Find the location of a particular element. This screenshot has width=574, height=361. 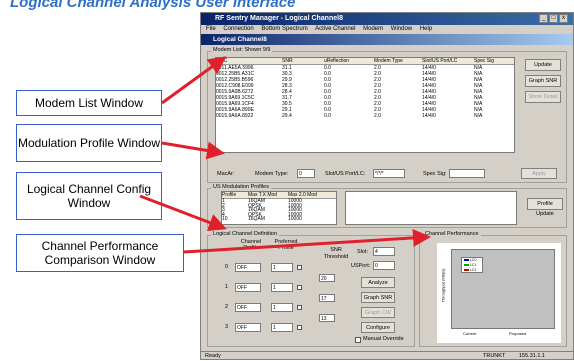

arrow-performance is located at coordinates (307, 241).